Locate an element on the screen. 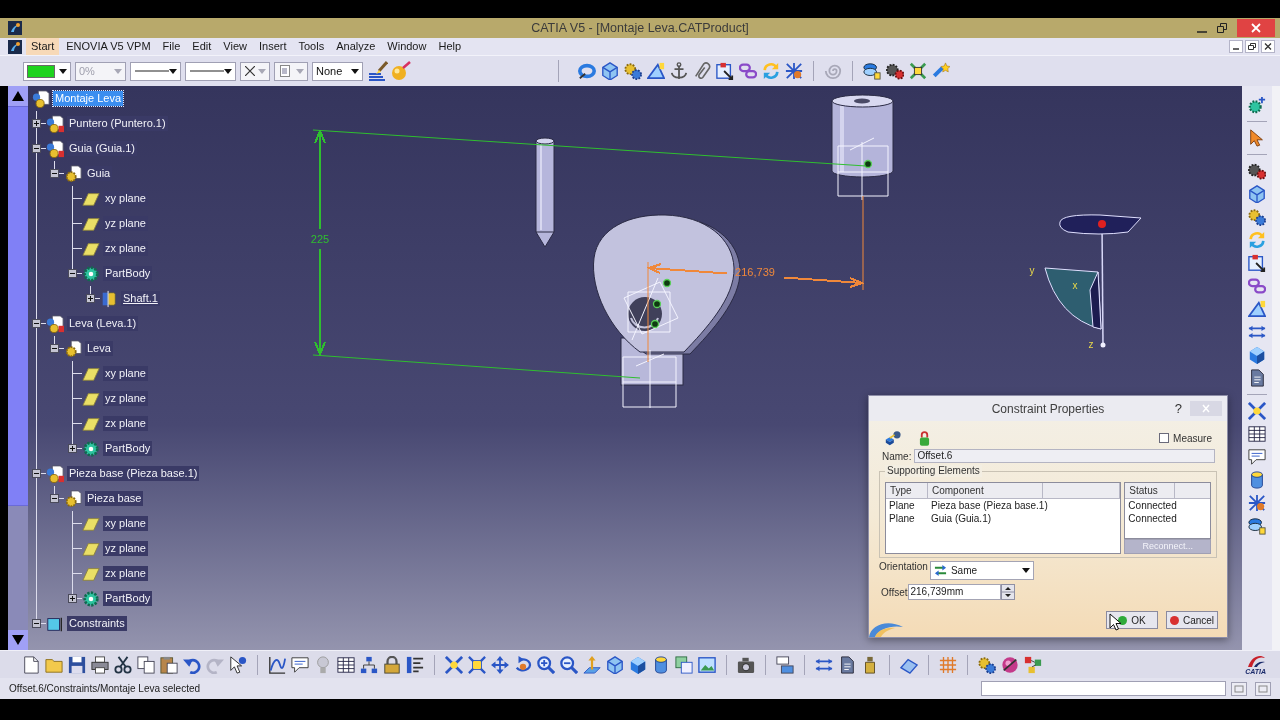 This screenshot has width=1280, height=720. zoom-out-icon is located at coordinates (569, 664).